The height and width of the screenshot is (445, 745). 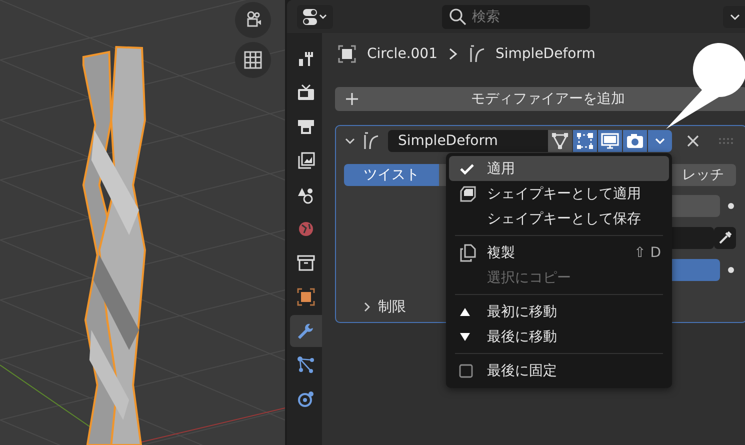 What do you see at coordinates (727, 141) in the screenshot?
I see `drag-handle-icon` at bounding box center [727, 141].